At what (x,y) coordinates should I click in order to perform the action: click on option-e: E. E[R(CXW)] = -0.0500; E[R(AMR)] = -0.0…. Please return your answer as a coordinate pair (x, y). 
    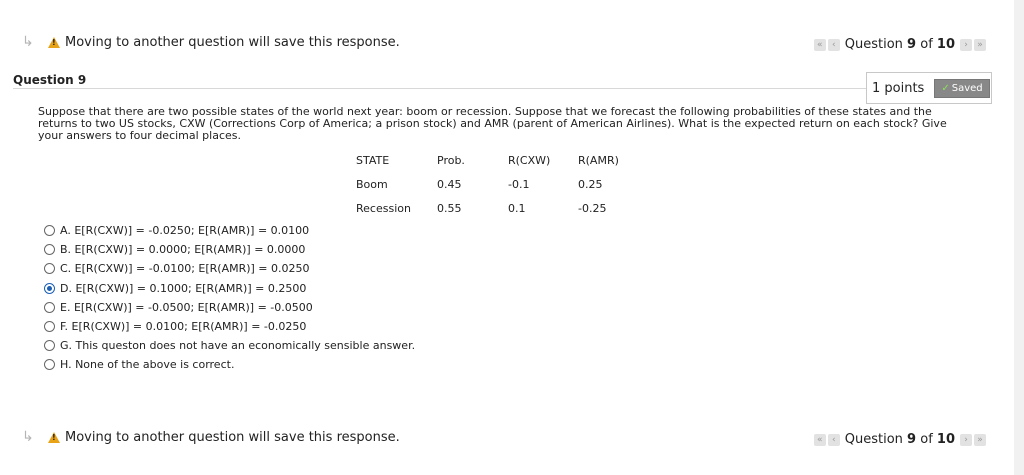
    Looking at the image, I should click on (229, 307).